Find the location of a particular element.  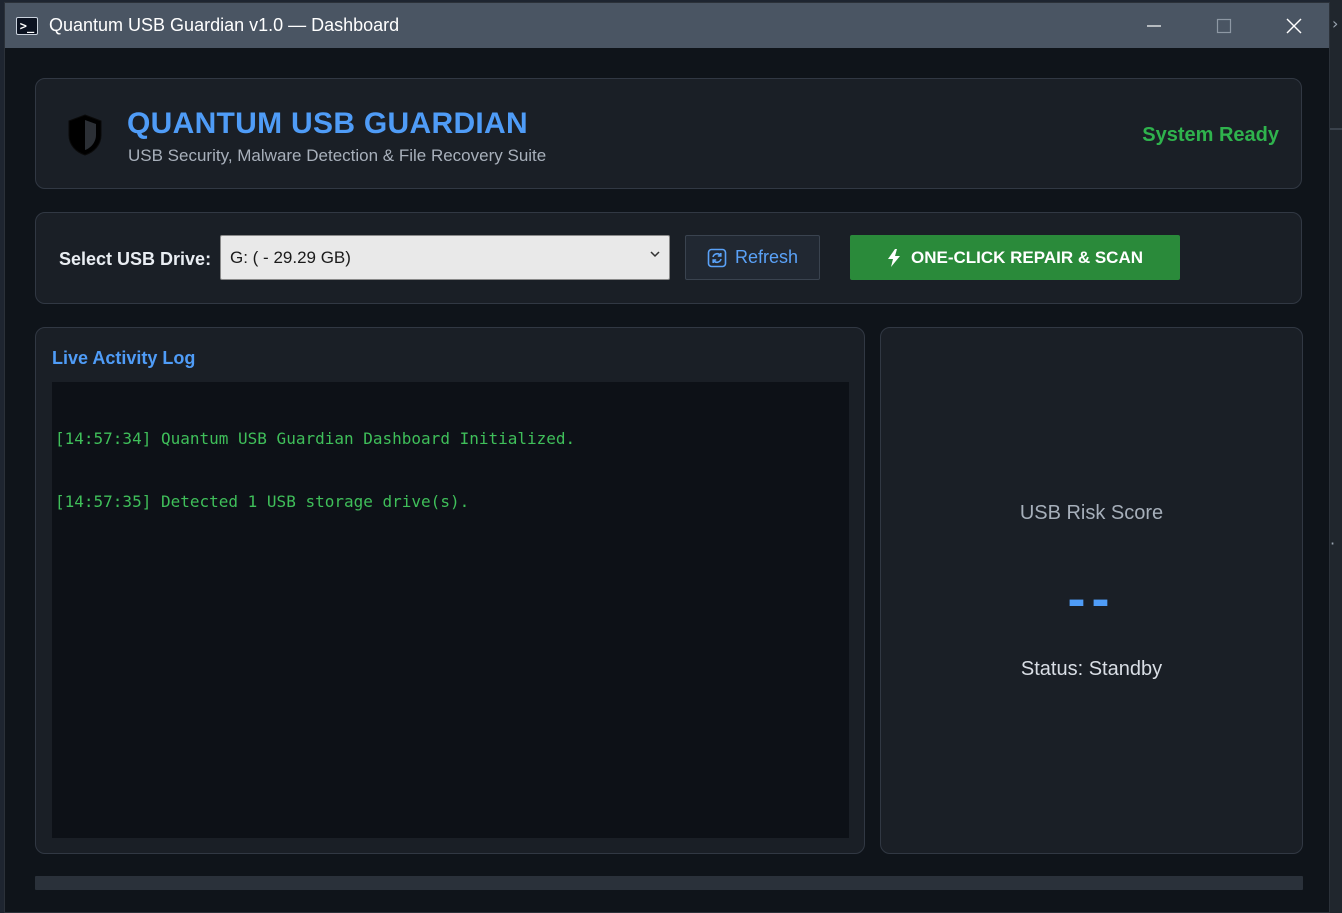

drive-select: G: ( - 29.29 GB) is located at coordinates (445, 257).